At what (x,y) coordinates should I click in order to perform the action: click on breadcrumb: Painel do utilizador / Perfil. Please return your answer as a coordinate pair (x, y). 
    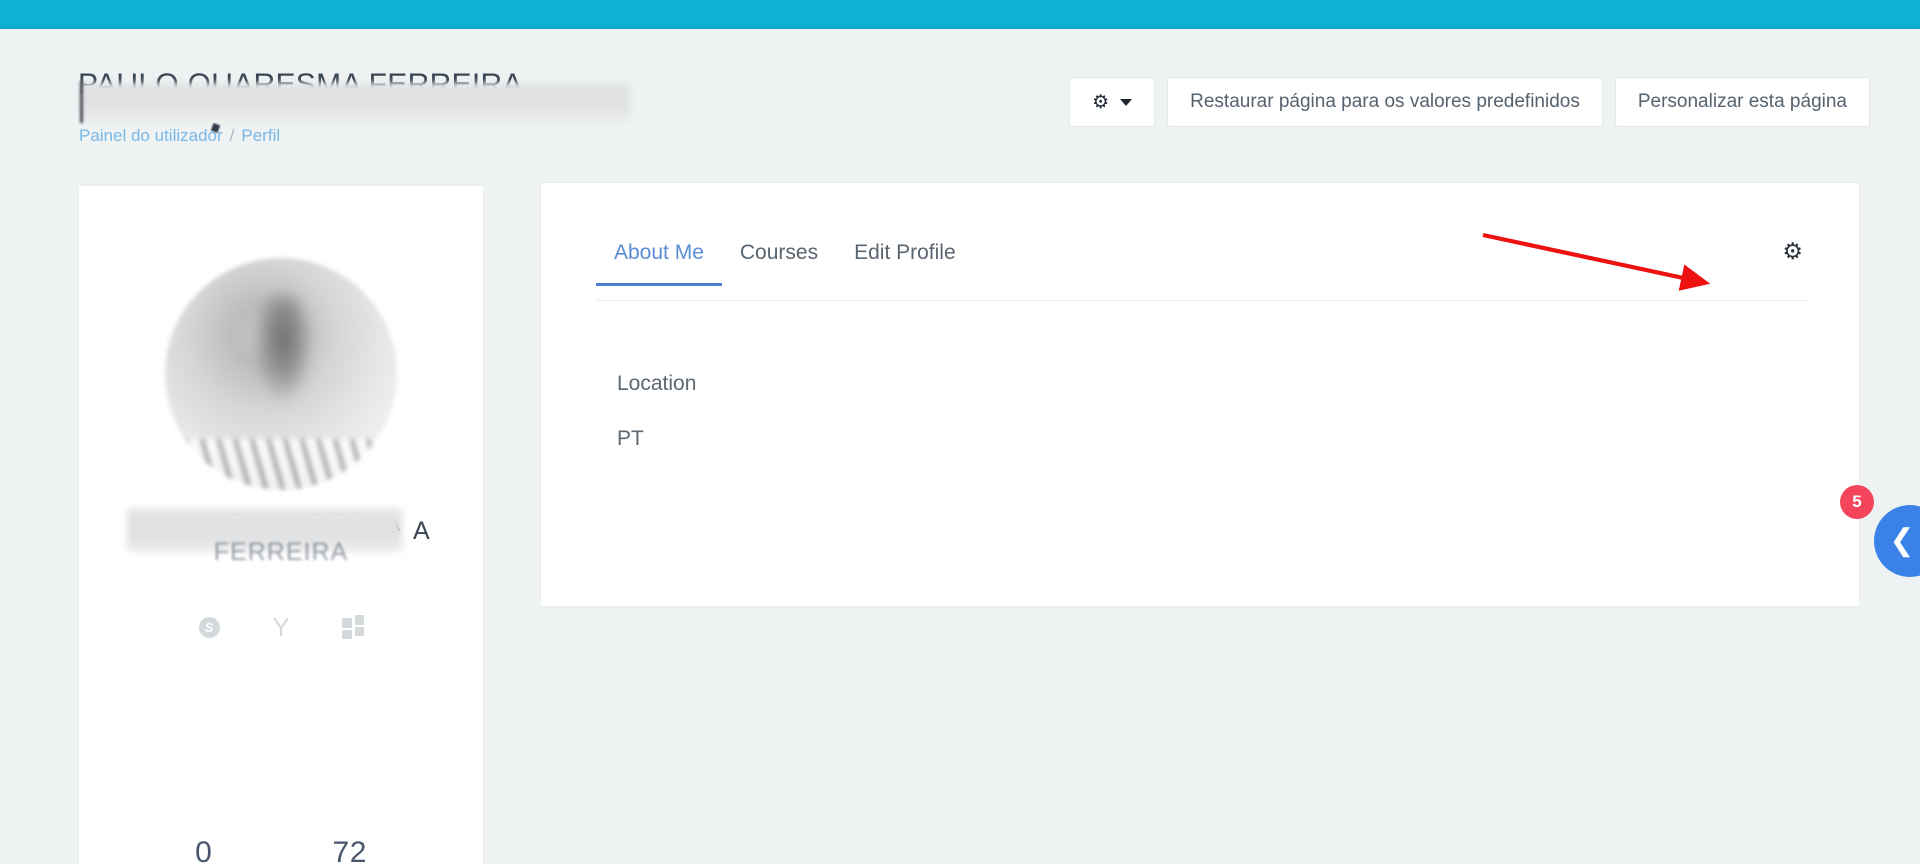
    Looking at the image, I should click on (179, 136).